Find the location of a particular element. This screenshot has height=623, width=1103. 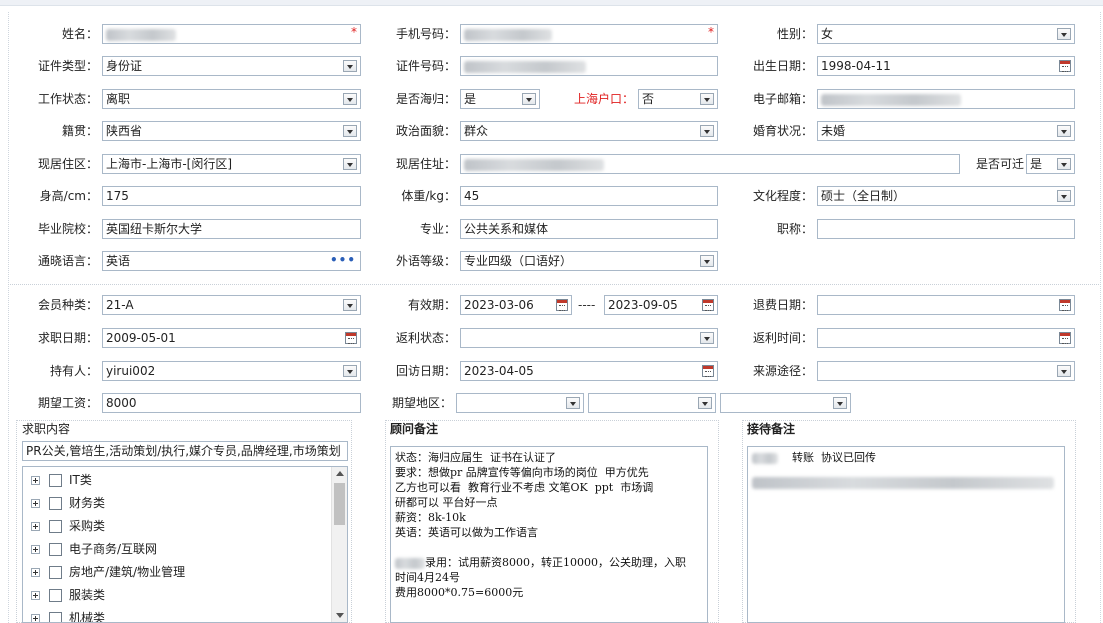

work-status-select: 离职 is located at coordinates (231, 99).